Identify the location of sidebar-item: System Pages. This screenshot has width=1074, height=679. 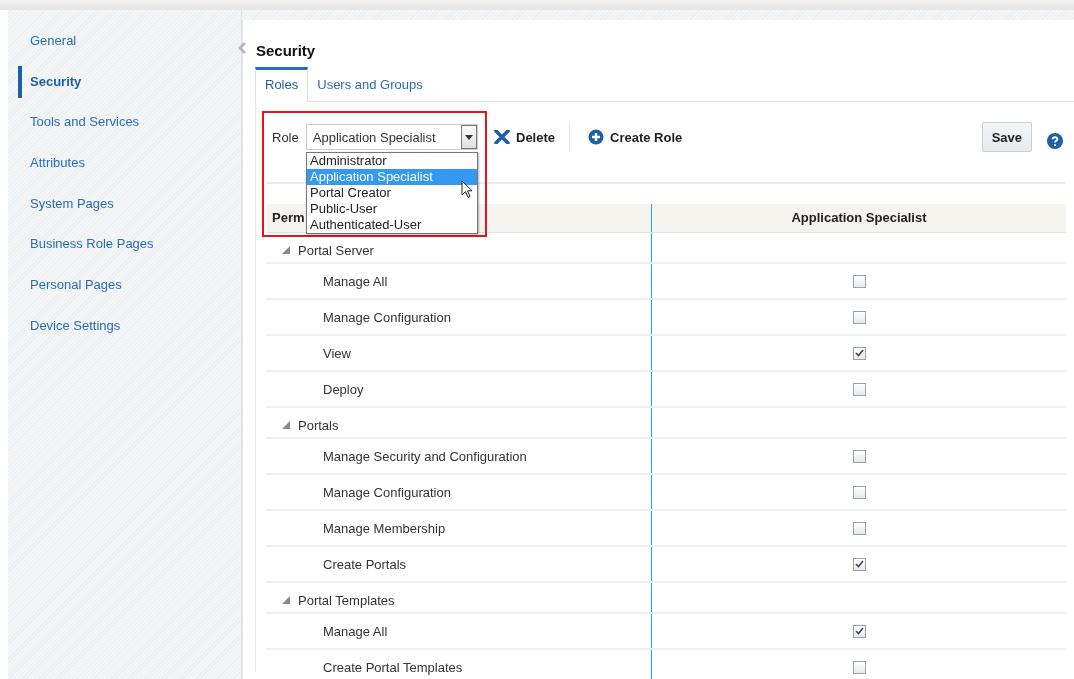
(66, 203).